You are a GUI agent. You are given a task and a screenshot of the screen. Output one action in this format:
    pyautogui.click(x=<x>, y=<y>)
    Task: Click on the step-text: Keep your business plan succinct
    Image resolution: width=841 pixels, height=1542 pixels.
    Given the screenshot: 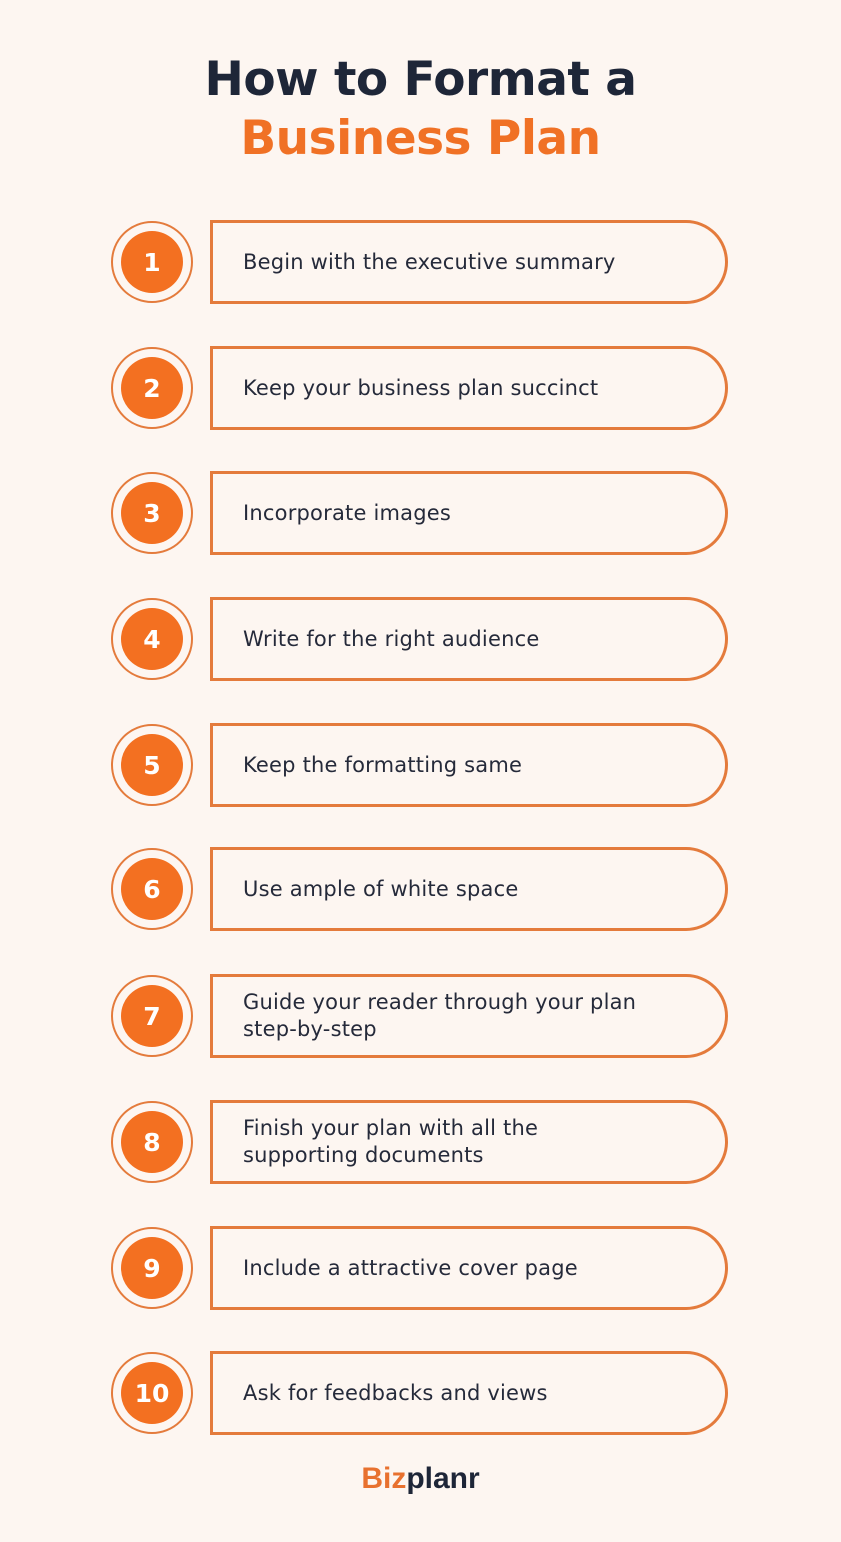 What is the action you would take?
    pyautogui.click(x=421, y=387)
    